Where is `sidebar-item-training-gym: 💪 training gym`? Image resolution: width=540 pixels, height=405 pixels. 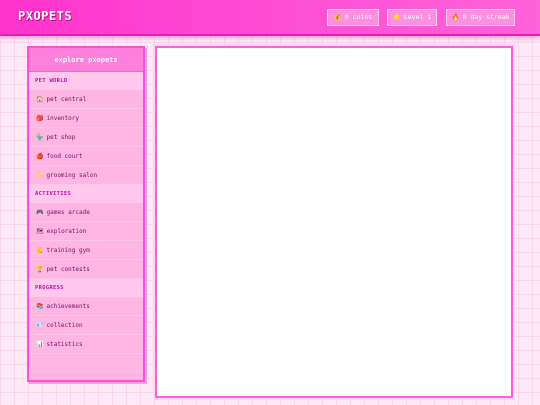 sidebar-item-training-gym: 💪 training gym is located at coordinates (86, 250).